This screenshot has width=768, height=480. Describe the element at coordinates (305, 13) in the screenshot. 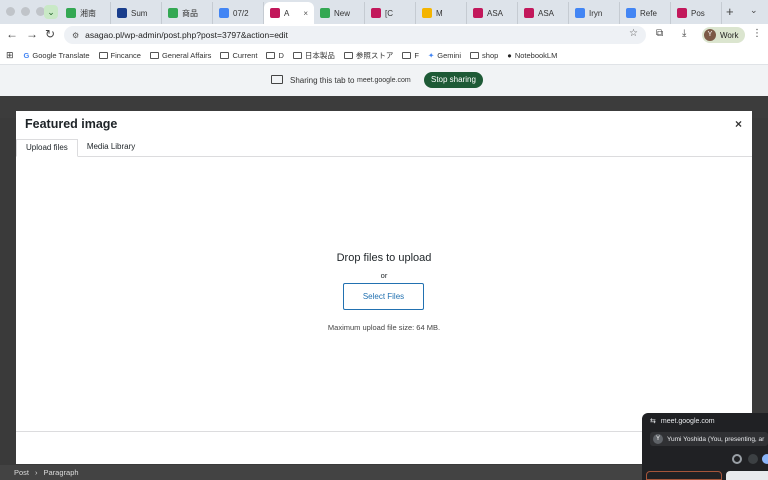

I see `close-tab-icon: ×` at that location.